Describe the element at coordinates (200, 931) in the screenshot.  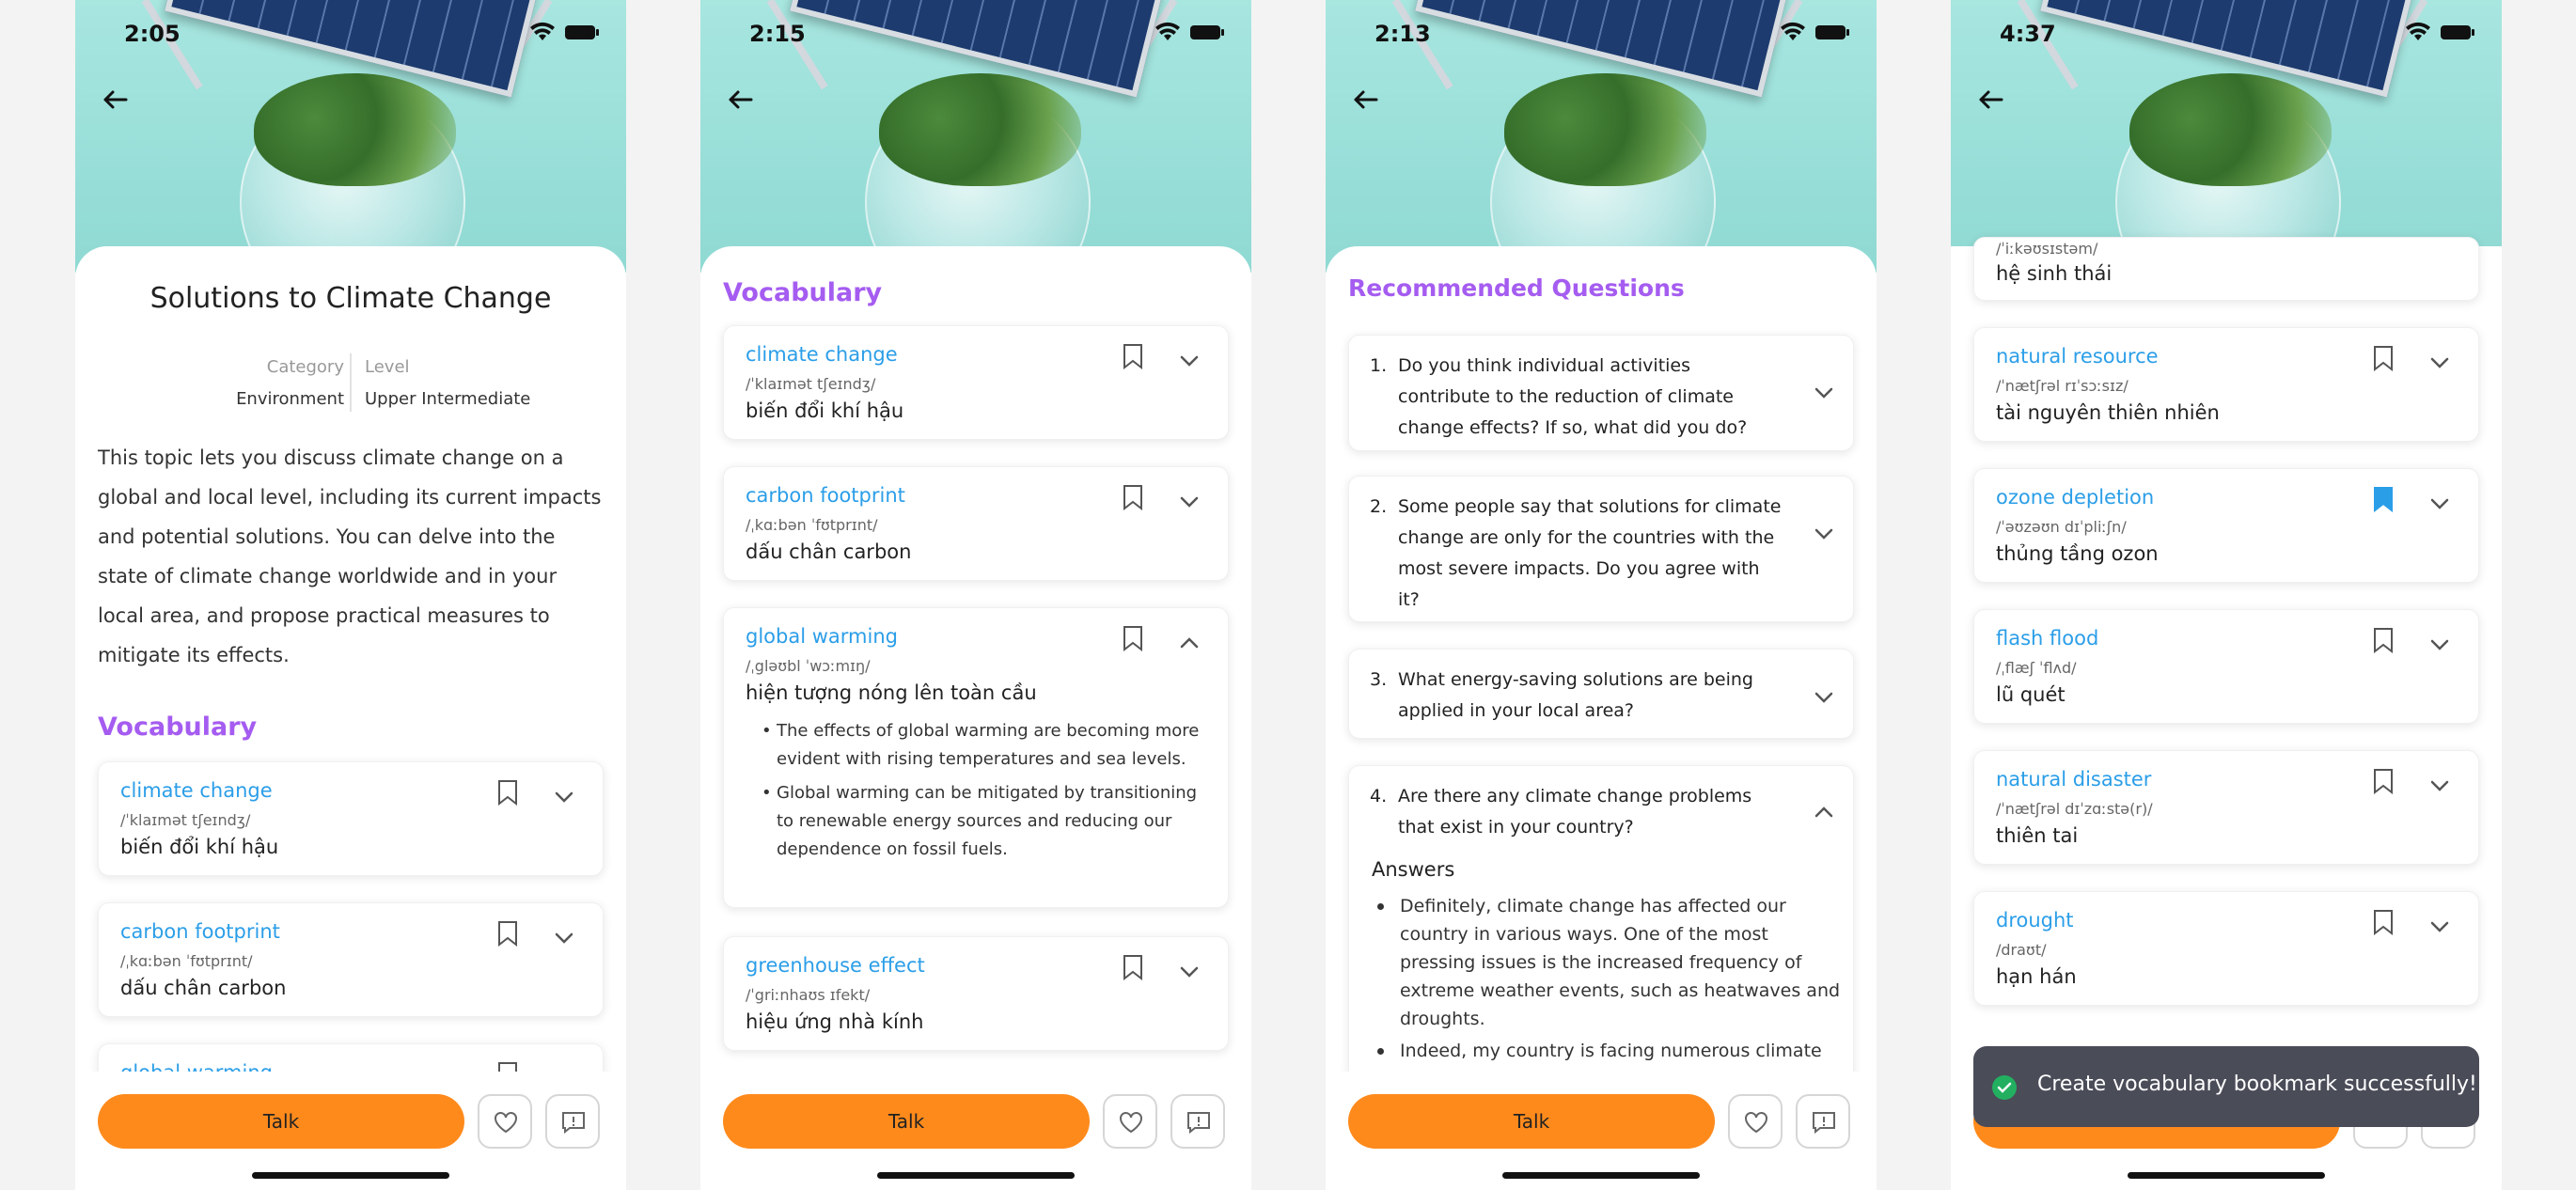
I see `vocab-word: carbon footprint` at that location.